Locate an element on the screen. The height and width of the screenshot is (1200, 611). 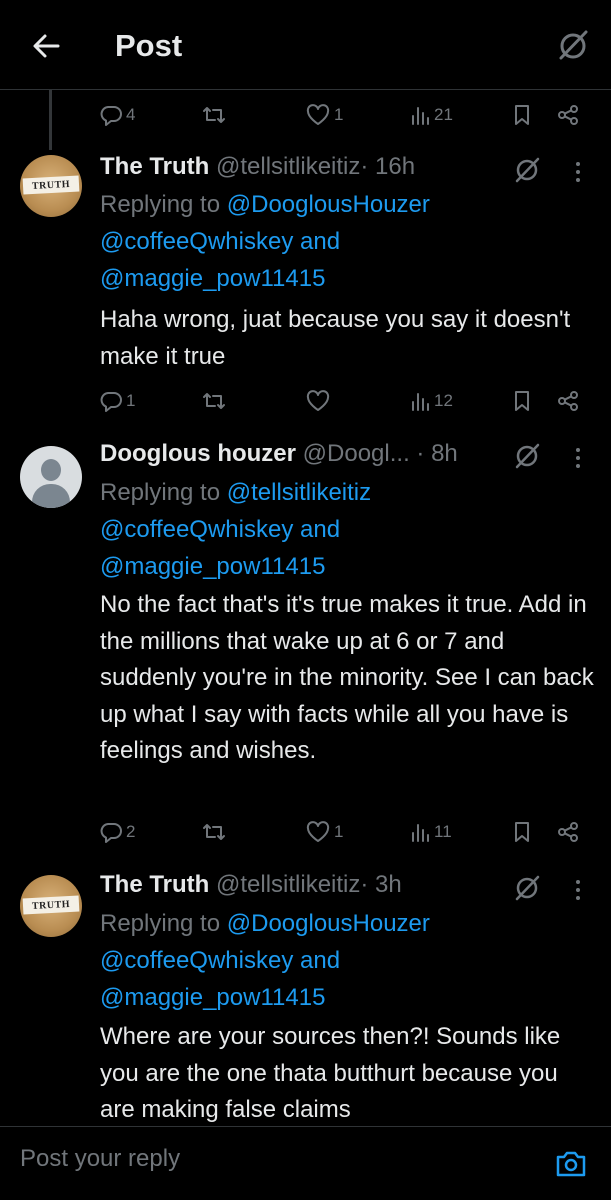
timestamp: · 8h is located at coordinates (437, 453).